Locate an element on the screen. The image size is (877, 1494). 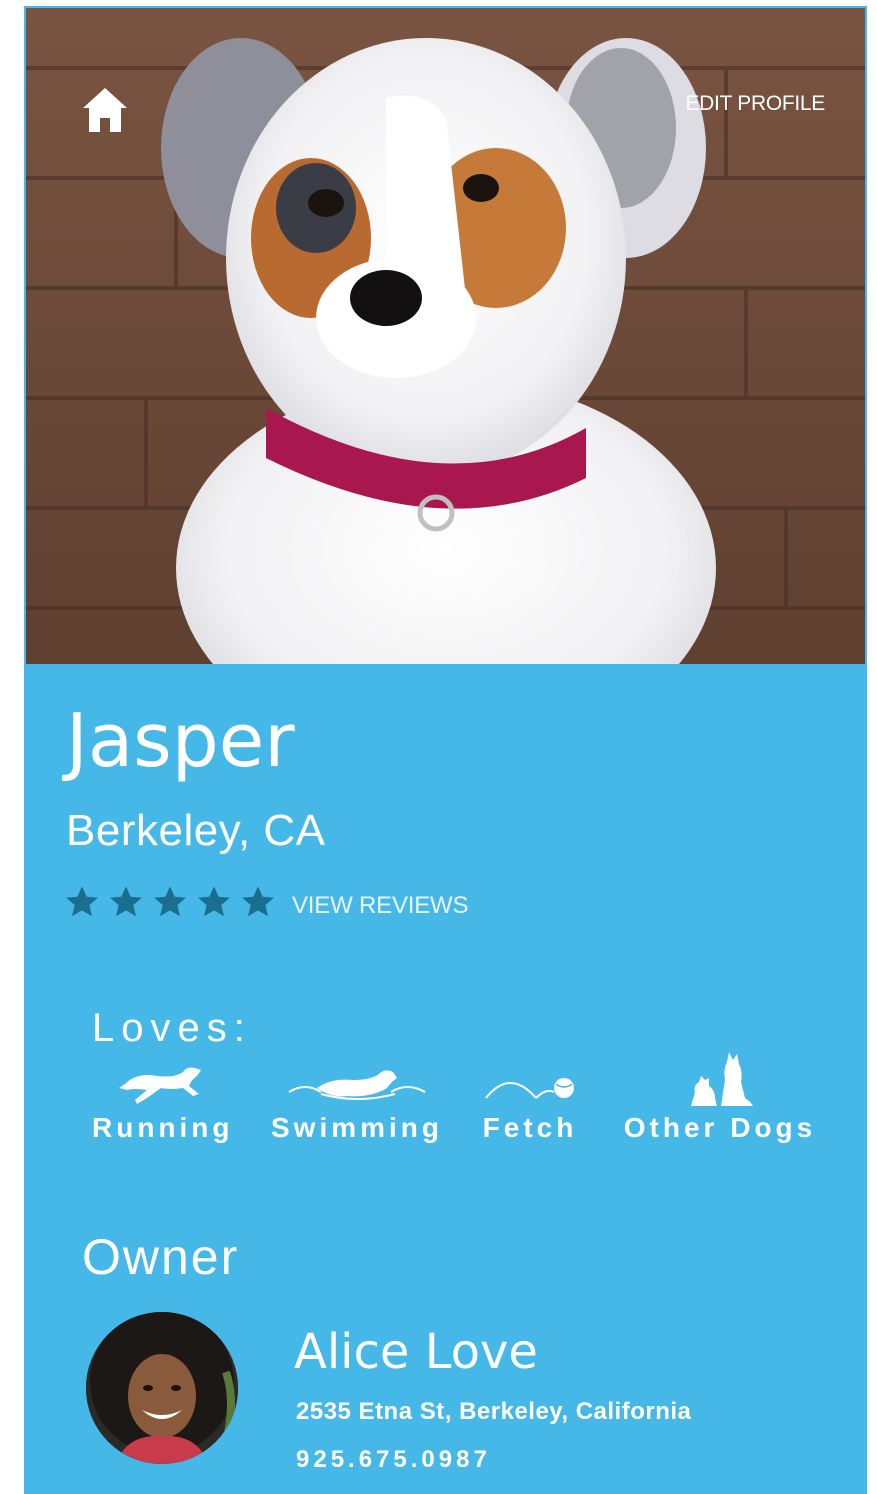
love-item-other-dogs: Other Dogs is located at coordinates (720, 1098).